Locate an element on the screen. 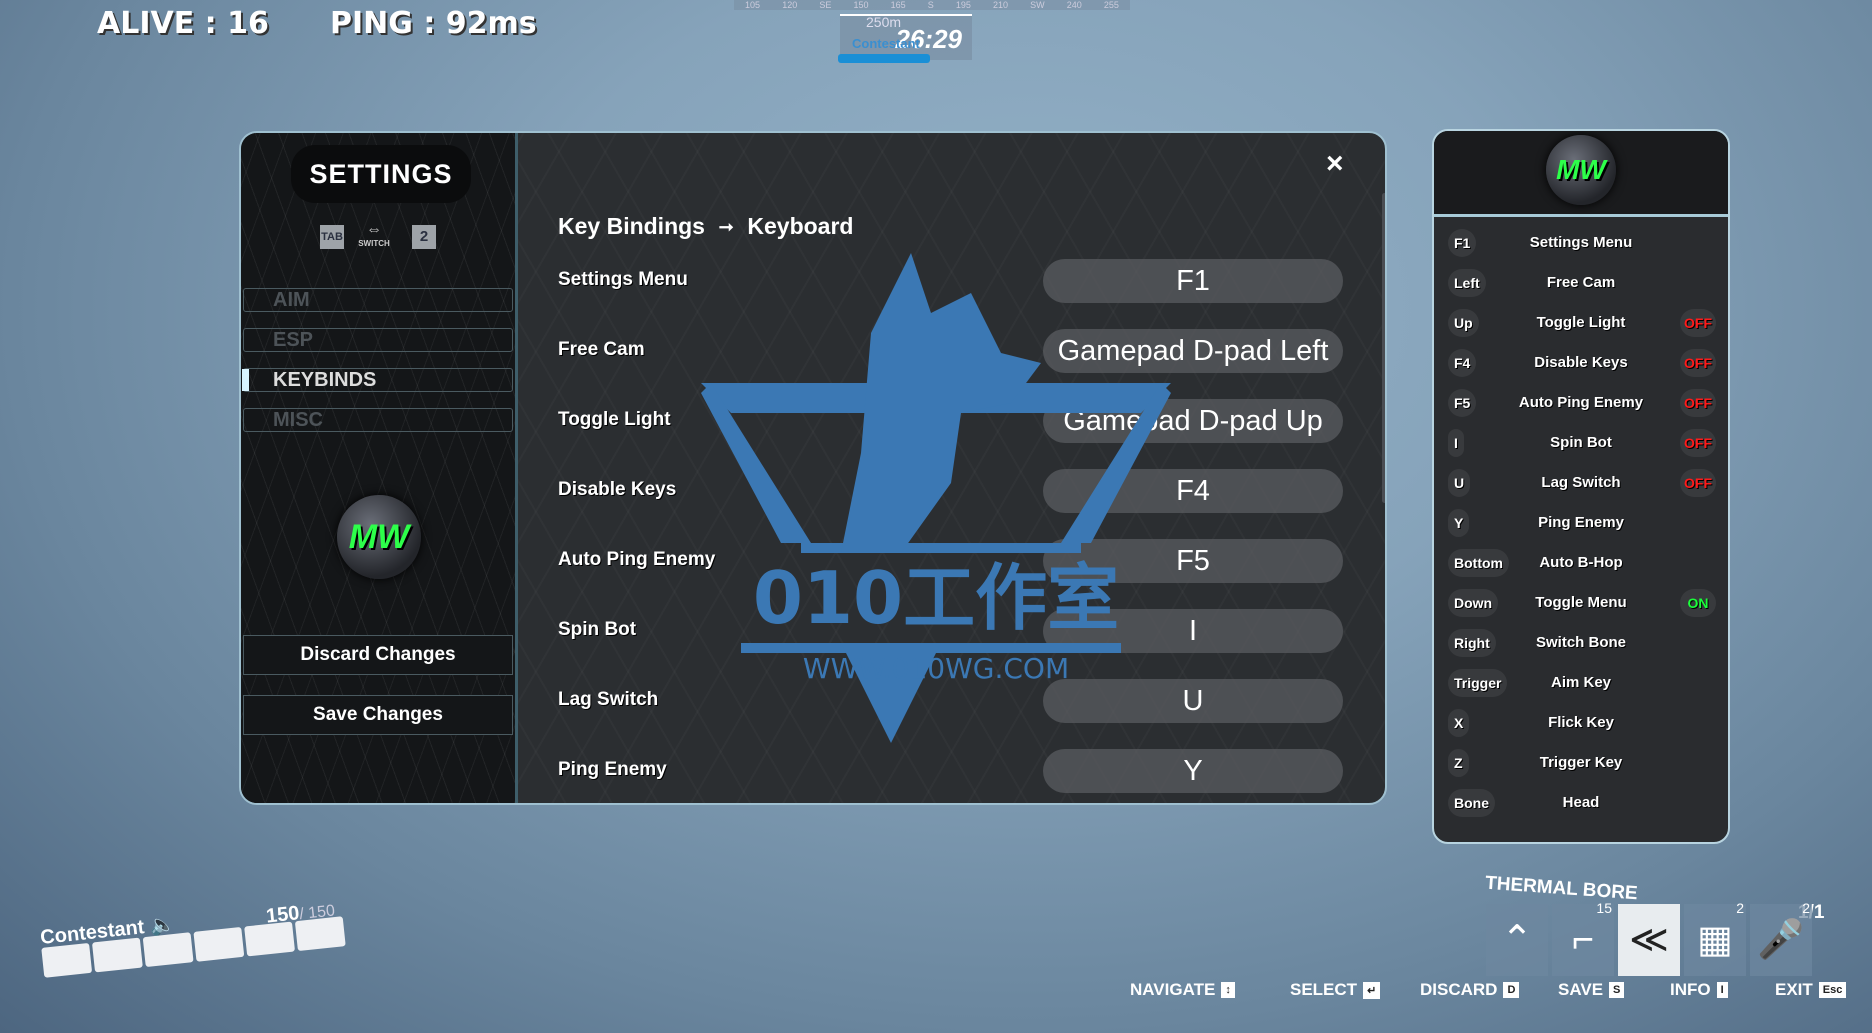 This screenshot has width=1872, height=1033. overlay-name: Head is located at coordinates (1581, 802).